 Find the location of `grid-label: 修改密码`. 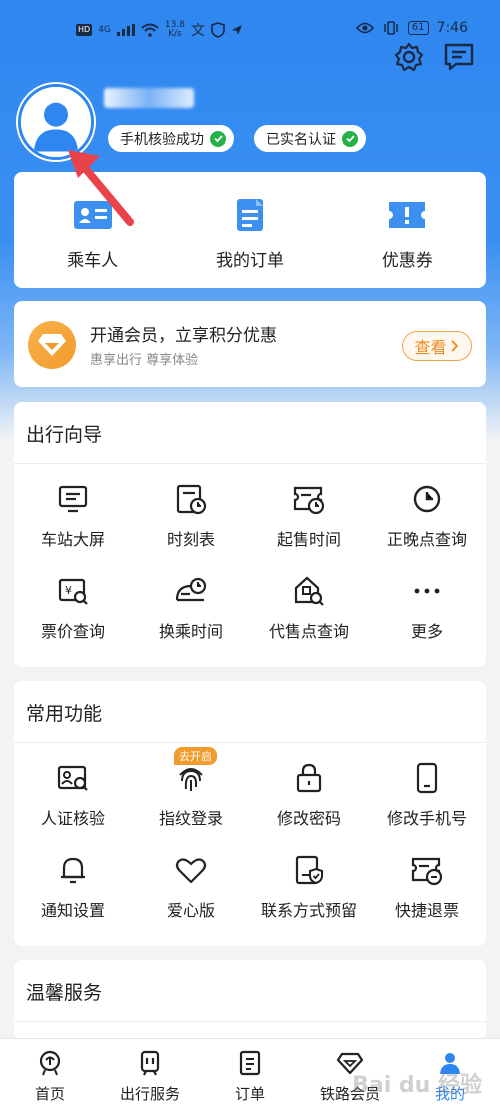

grid-label: 修改密码 is located at coordinates (308, 818).